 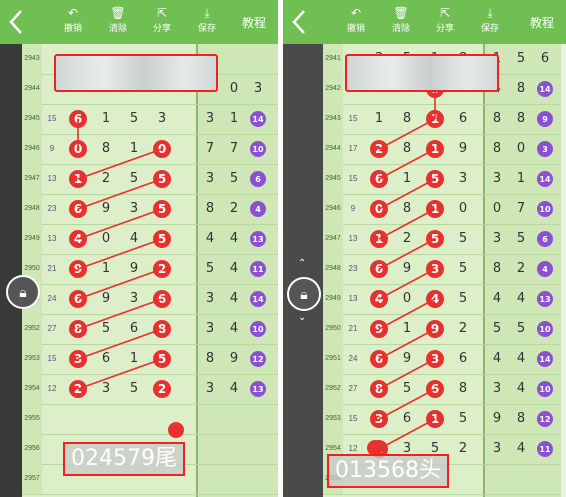 What do you see at coordinates (23, 292) in the screenshot?
I see `left-lock-icon: 🔒︎` at bounding box center [23, 292].